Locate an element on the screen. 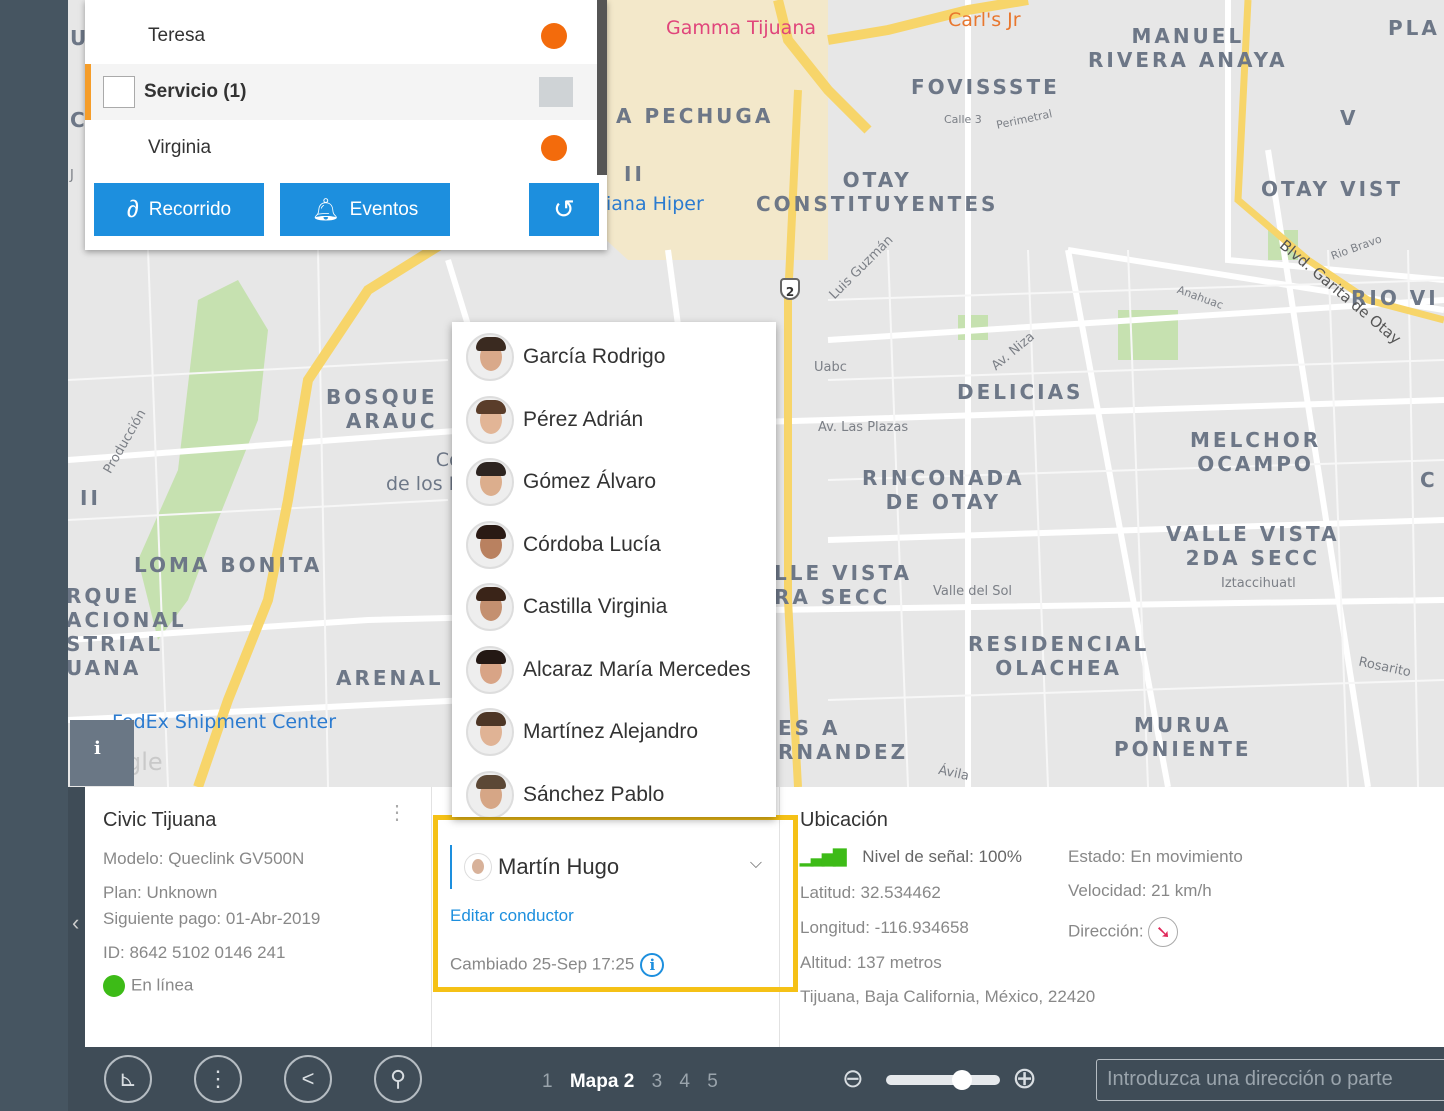 The width and height of the screenshot is (1444, 1111). map-label-otay-constituyentes: OTAY CONSTITUYENTES is located at coordinates (877, 192).